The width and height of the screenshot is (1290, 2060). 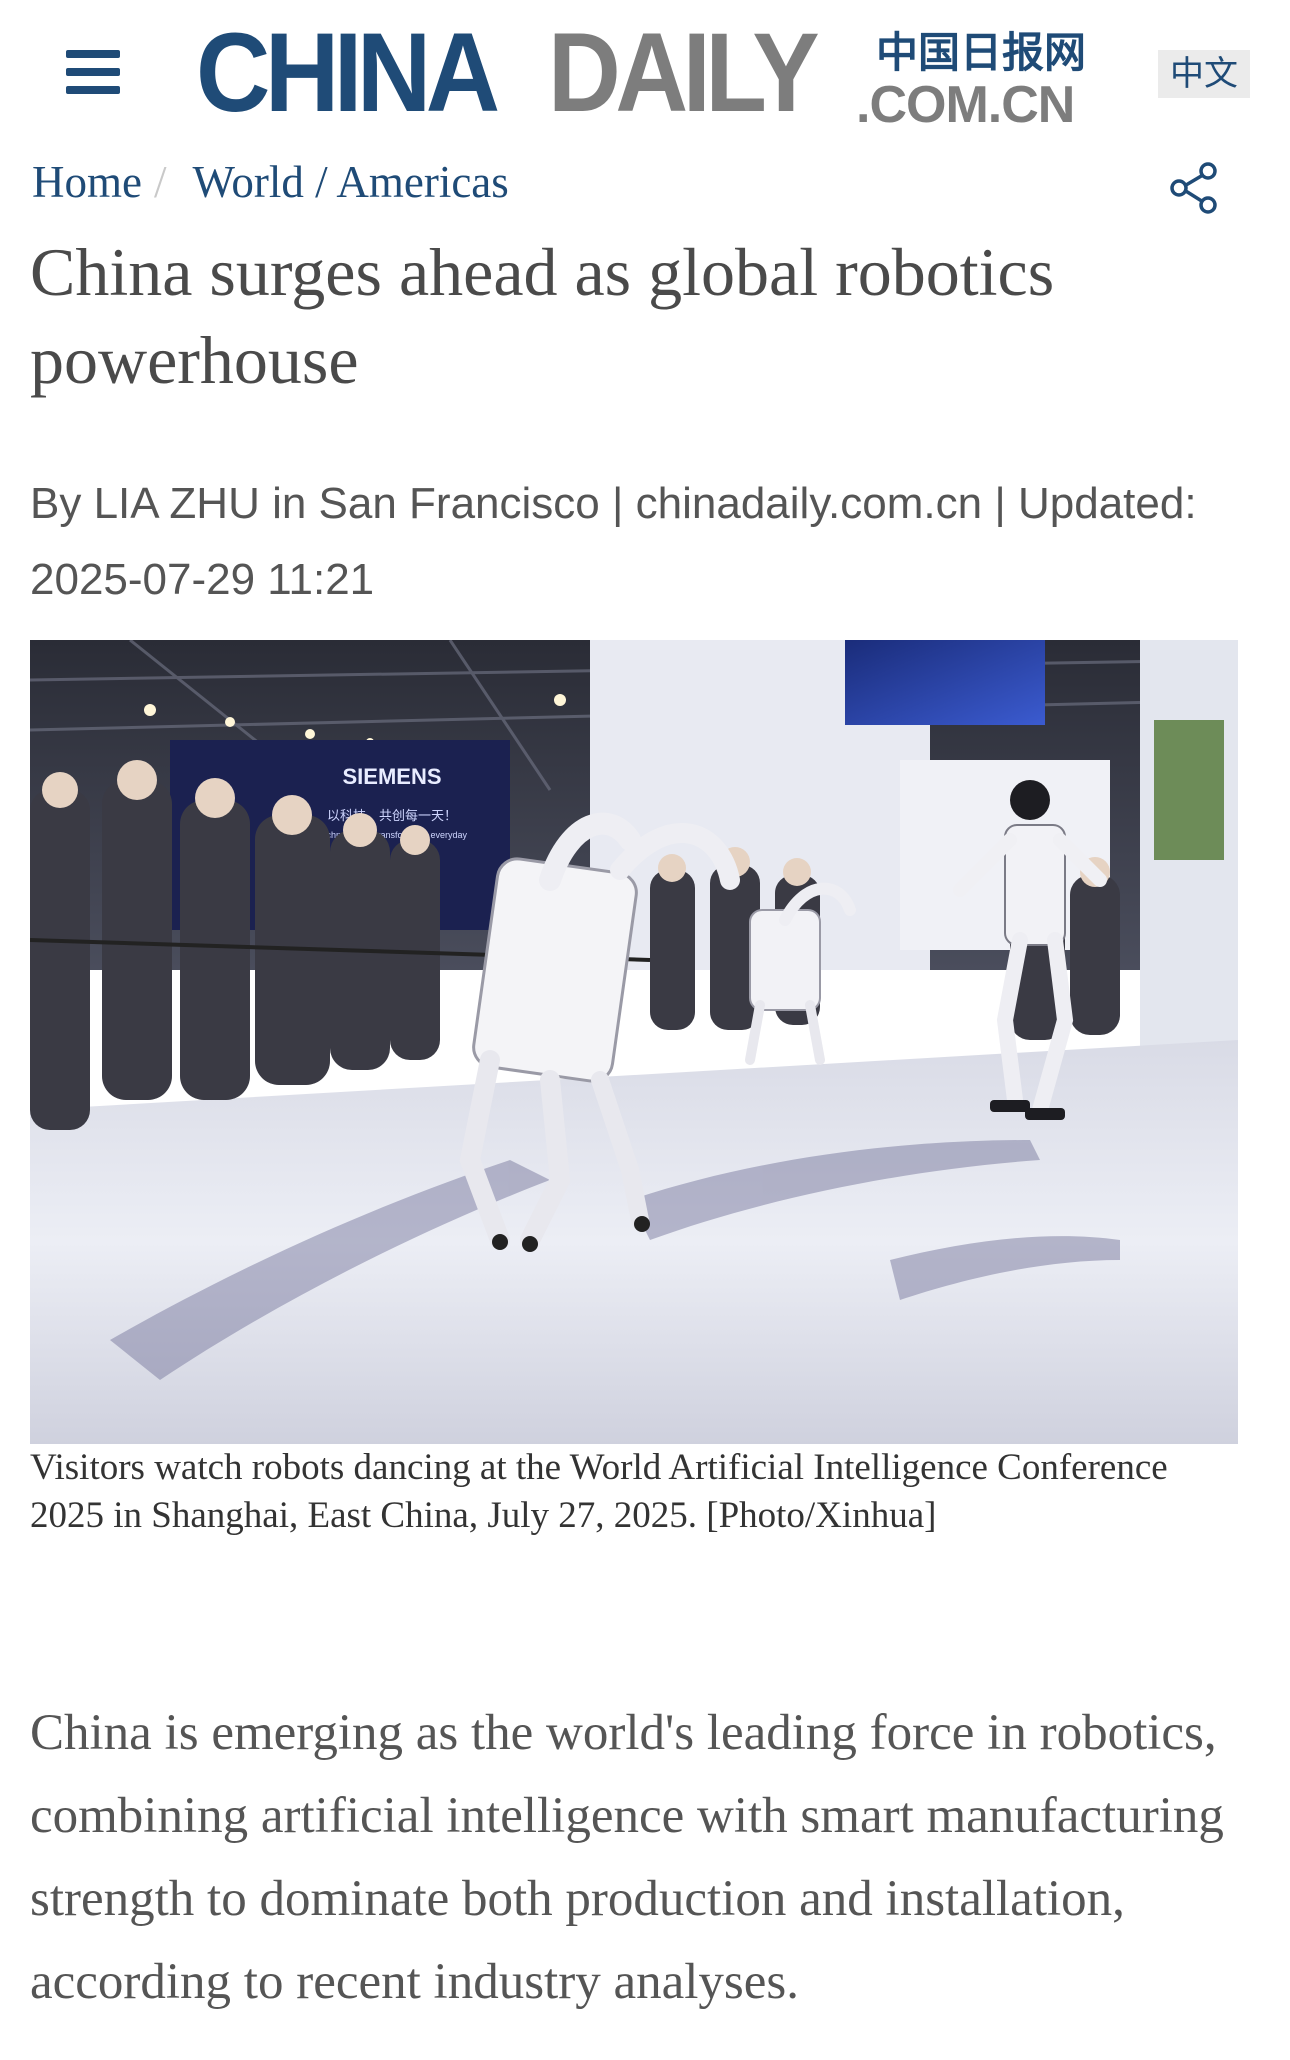 What do you see at coordinates (348, 72) in the screenshot?
I see `logo-china-text: CHINA` at bounding box center [348, 72].